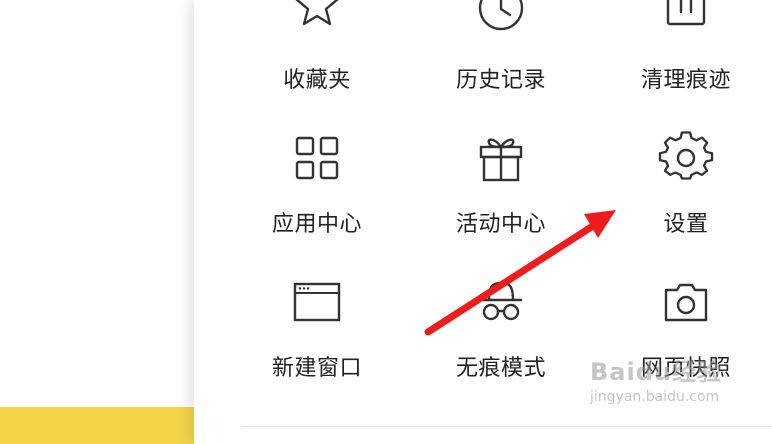  Describe the element at coordinates (686, 224) in the screenshot. I see `menu-item-label: 设置` at that location.